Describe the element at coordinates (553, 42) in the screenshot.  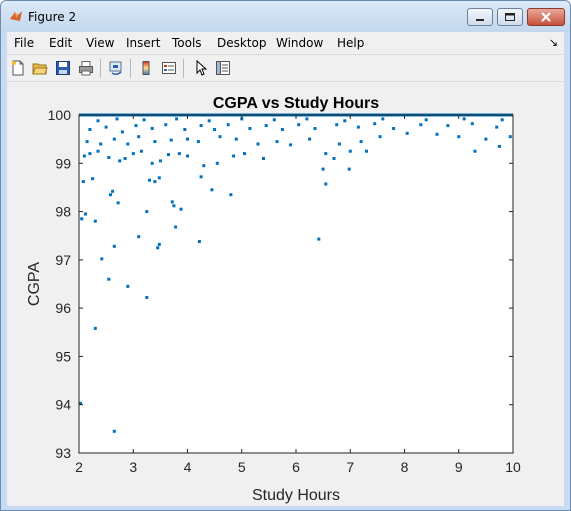
I see `dock-arrow-icon: ↘` at that location.